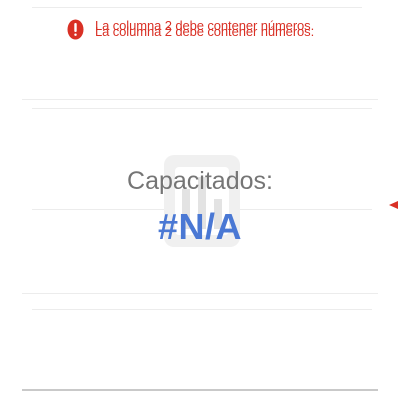 This screenshot has height=400, width=400. What do you see at coordinates (75, 29) in the screenshot?
I see `alert-icon` at bounding box center [75, 29].